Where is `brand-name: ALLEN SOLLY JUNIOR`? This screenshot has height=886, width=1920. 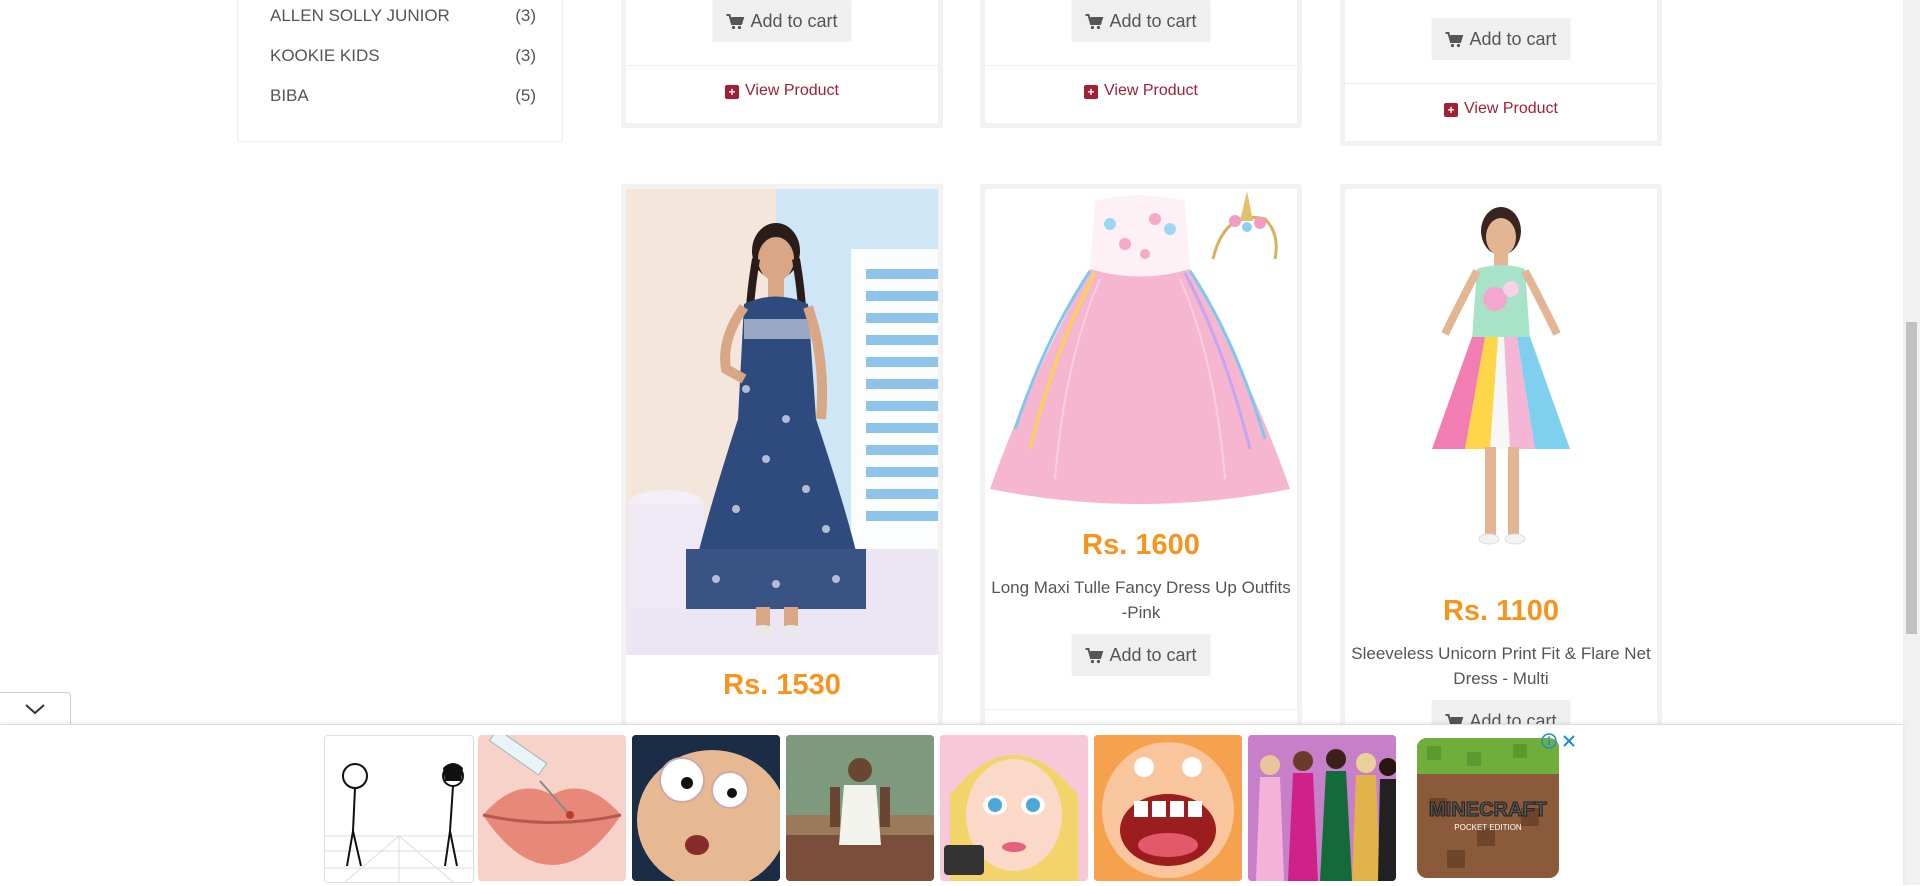
brand-name: ALLEN SOLLY JUNIOR is located at coordinates (360, 16).